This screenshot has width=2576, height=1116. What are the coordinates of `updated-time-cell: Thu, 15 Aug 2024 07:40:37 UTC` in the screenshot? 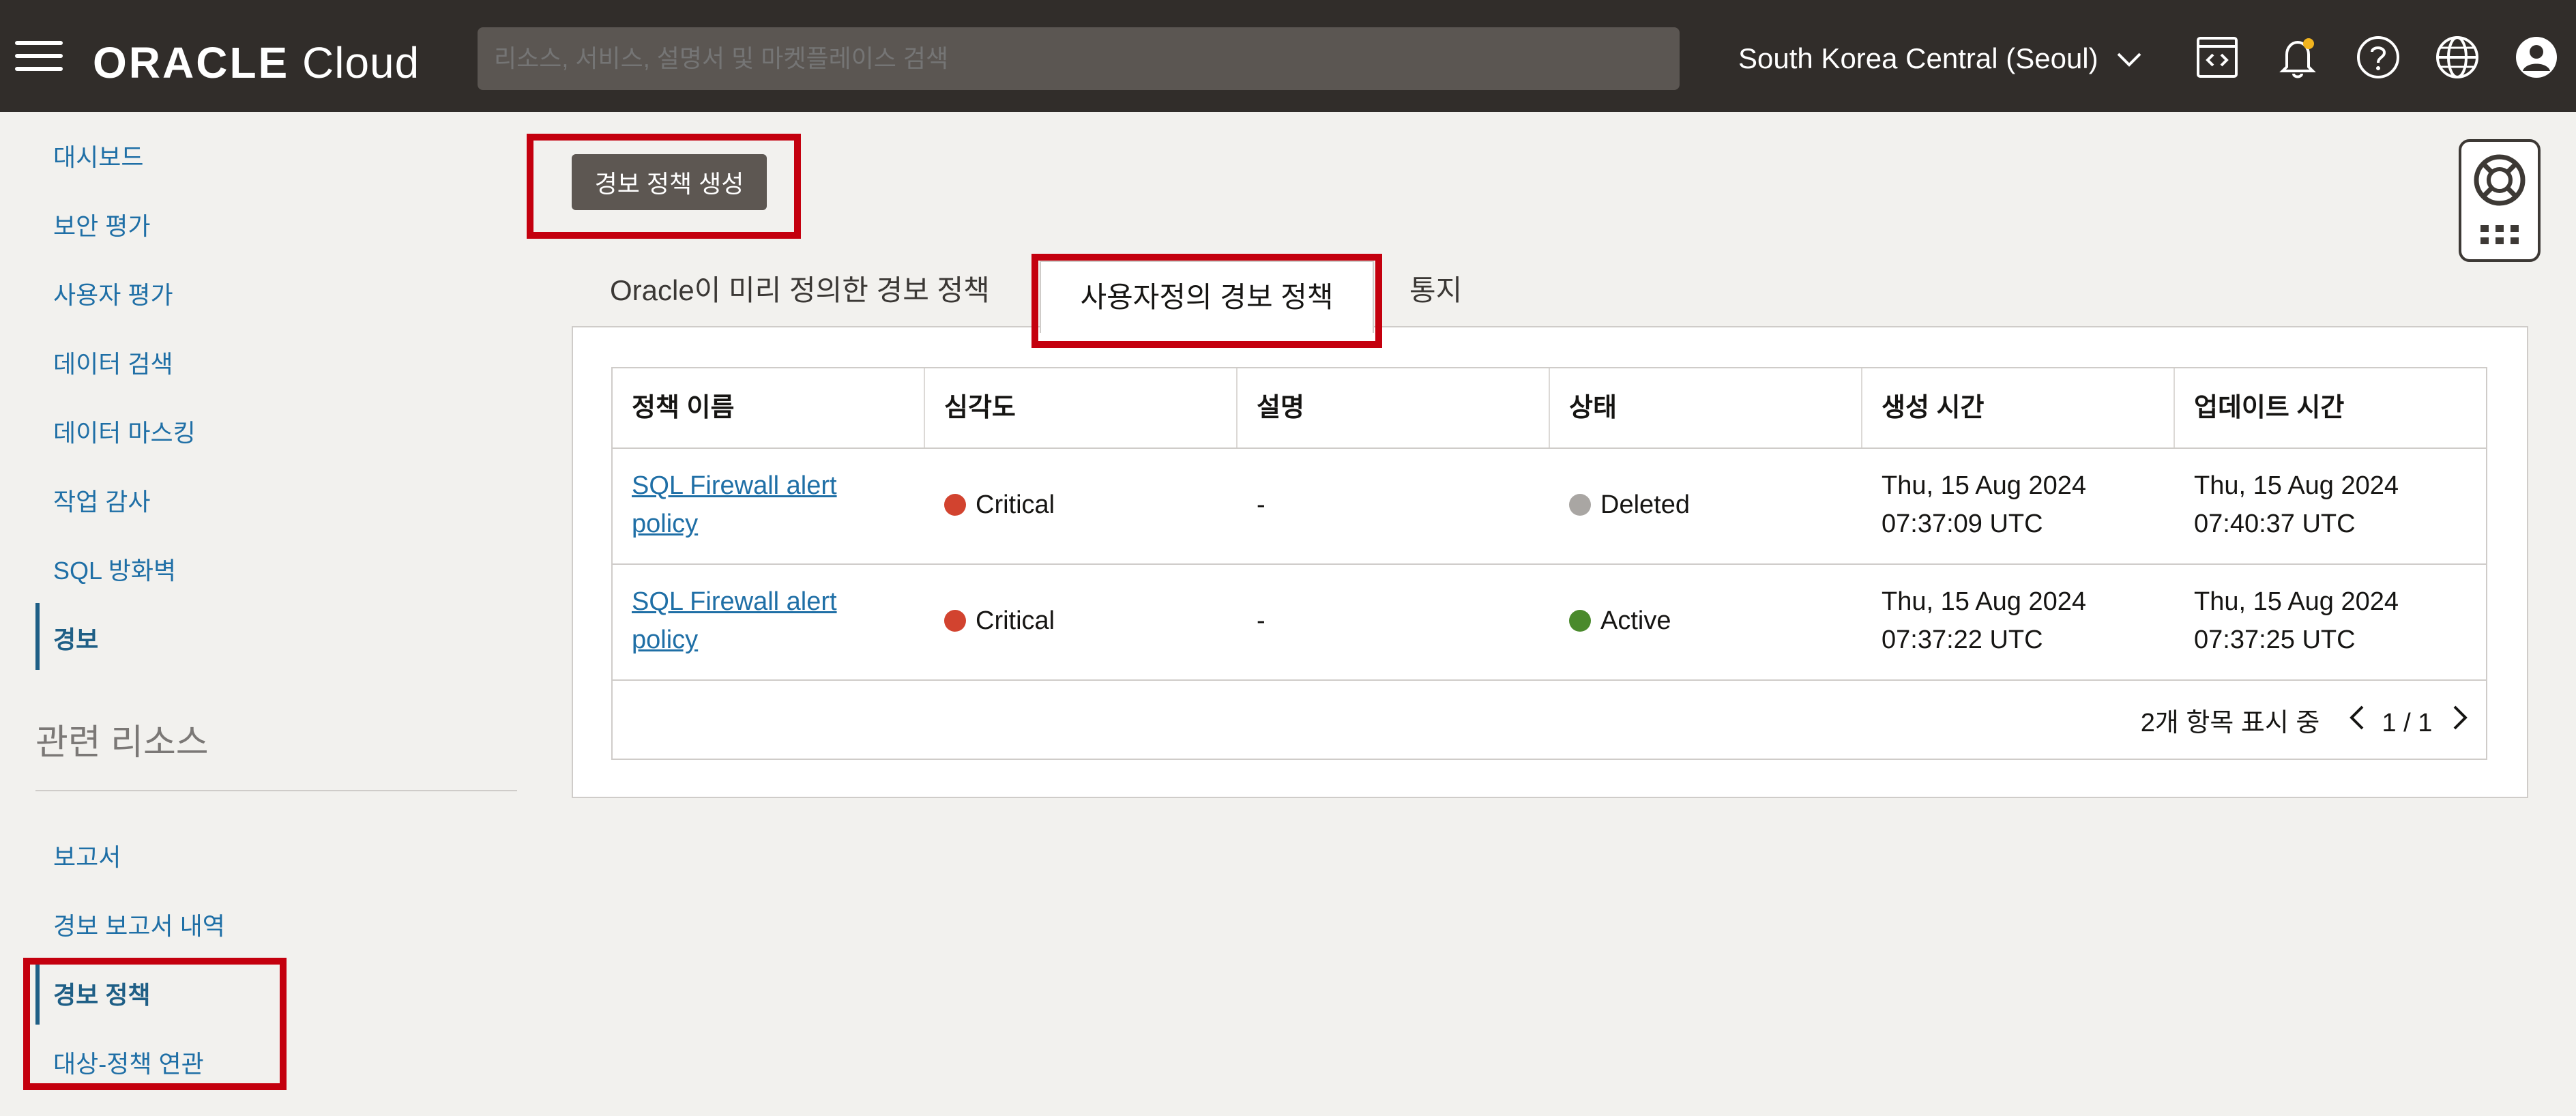 It's located at (2296, 505).